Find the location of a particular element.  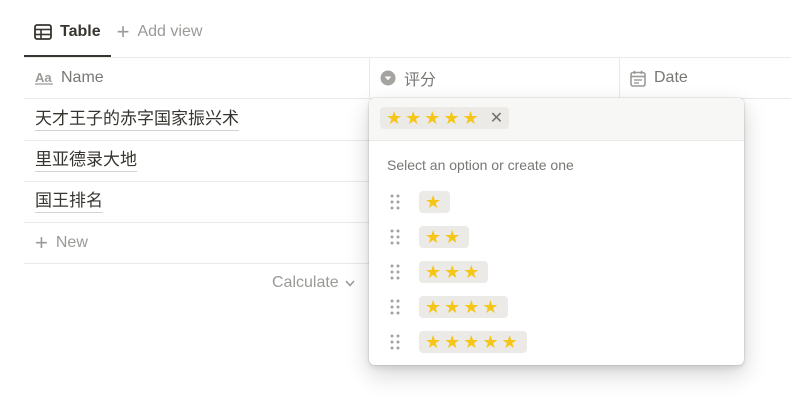

option-tag: ★★★★ is located at coordinates (463, 307).